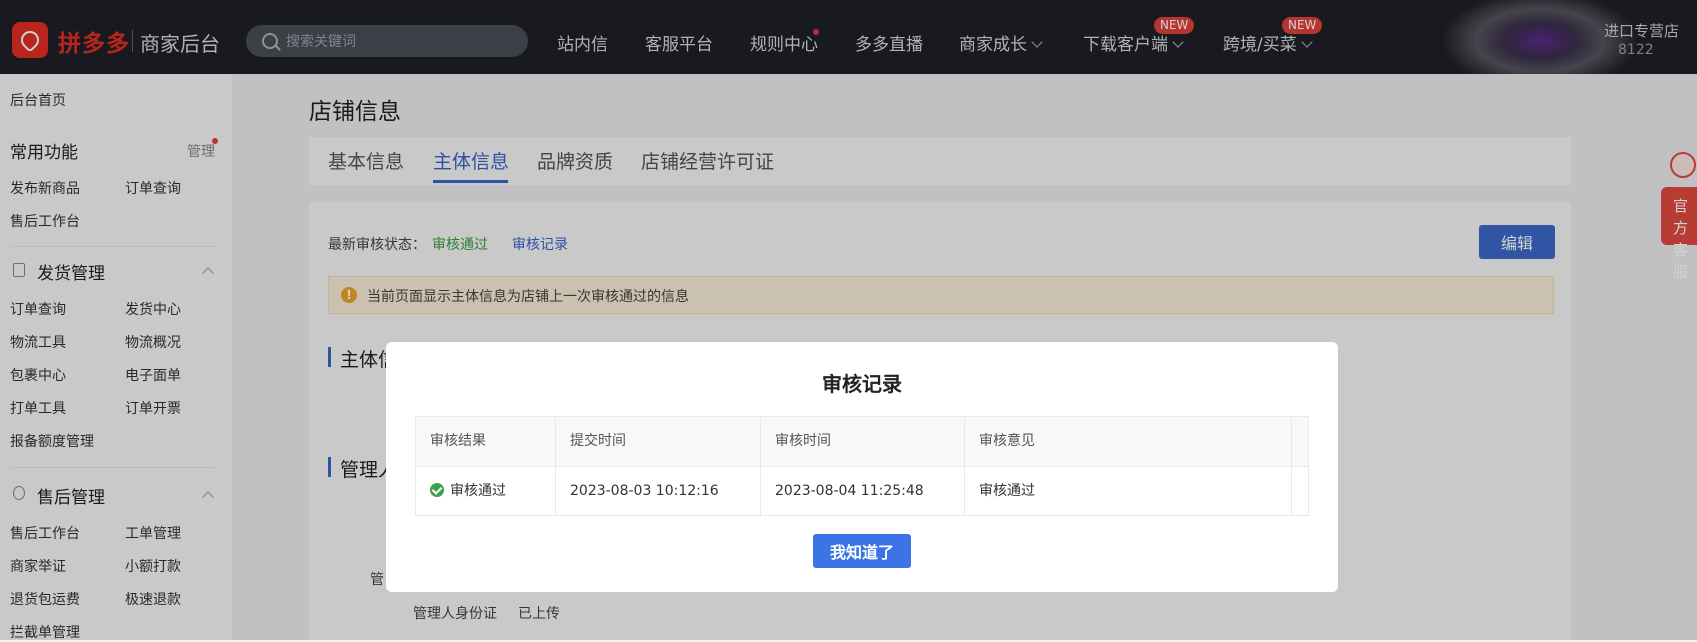 This screenshot has width=1697, height=642. I want to click on cell-review-time: 2023-08-04 11:25:48, so click(863, 491).